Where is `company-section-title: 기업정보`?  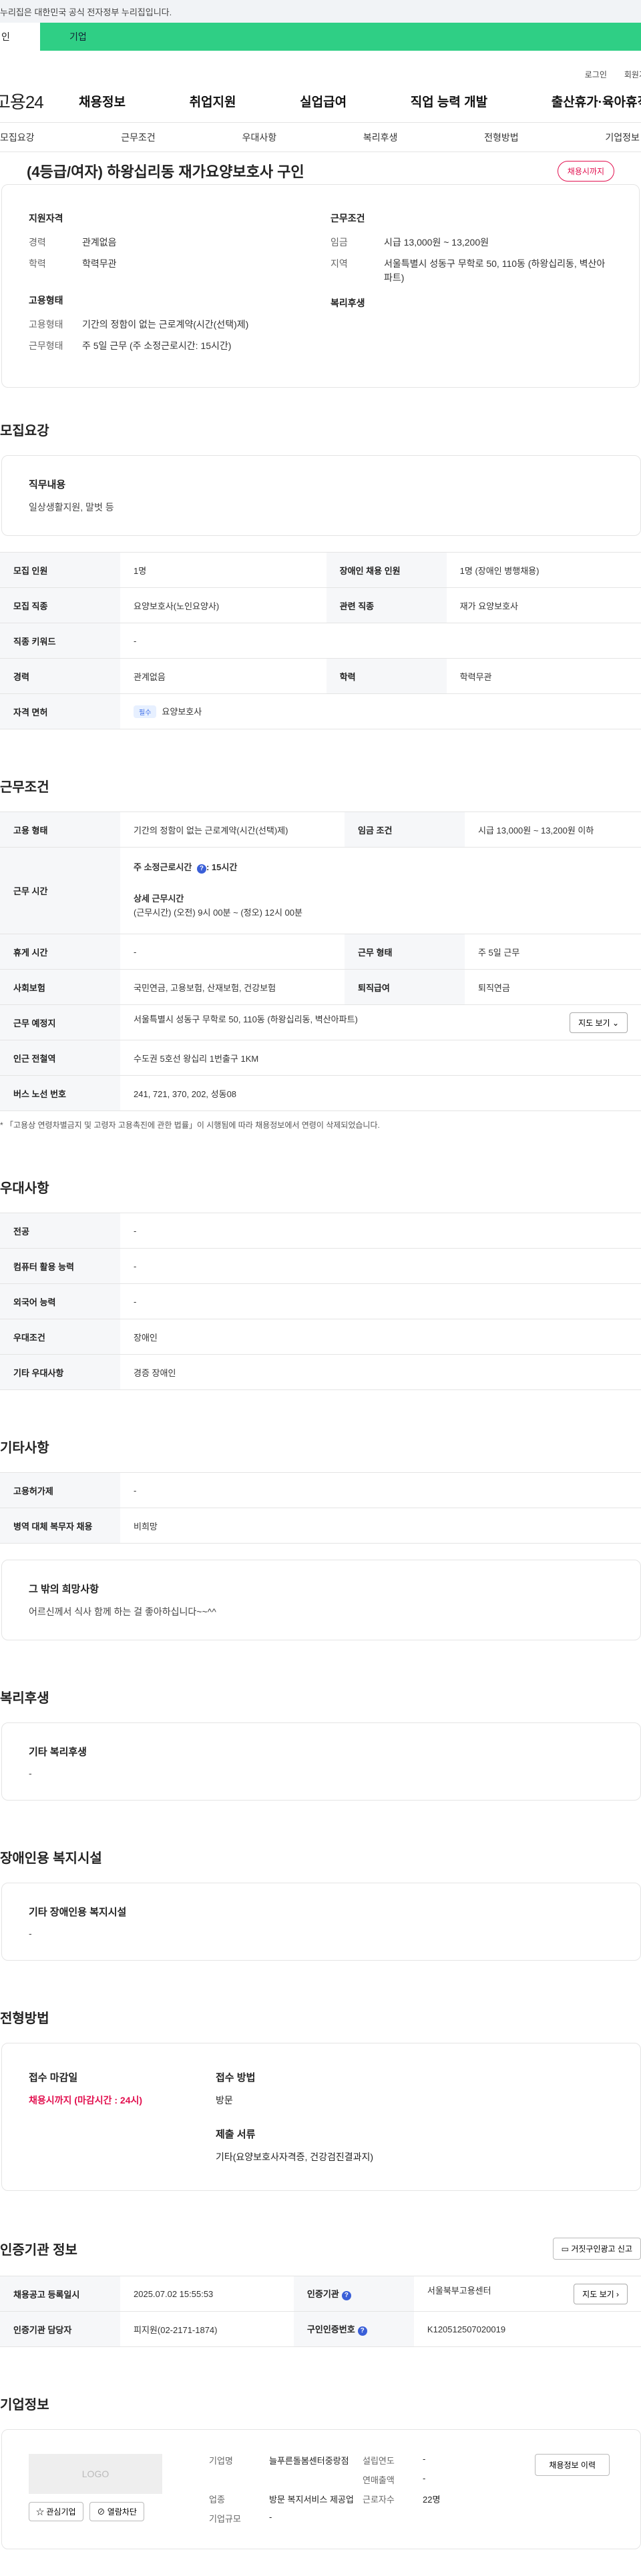 company-section-title: 기업정보 is located at coordinates (25, 2405).